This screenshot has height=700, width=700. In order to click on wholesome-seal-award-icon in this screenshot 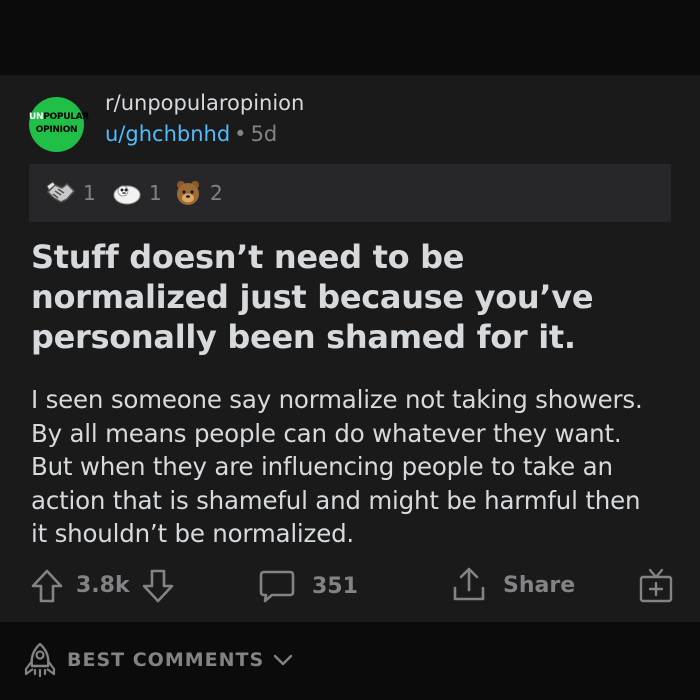, I will do `click(127, 193)`.